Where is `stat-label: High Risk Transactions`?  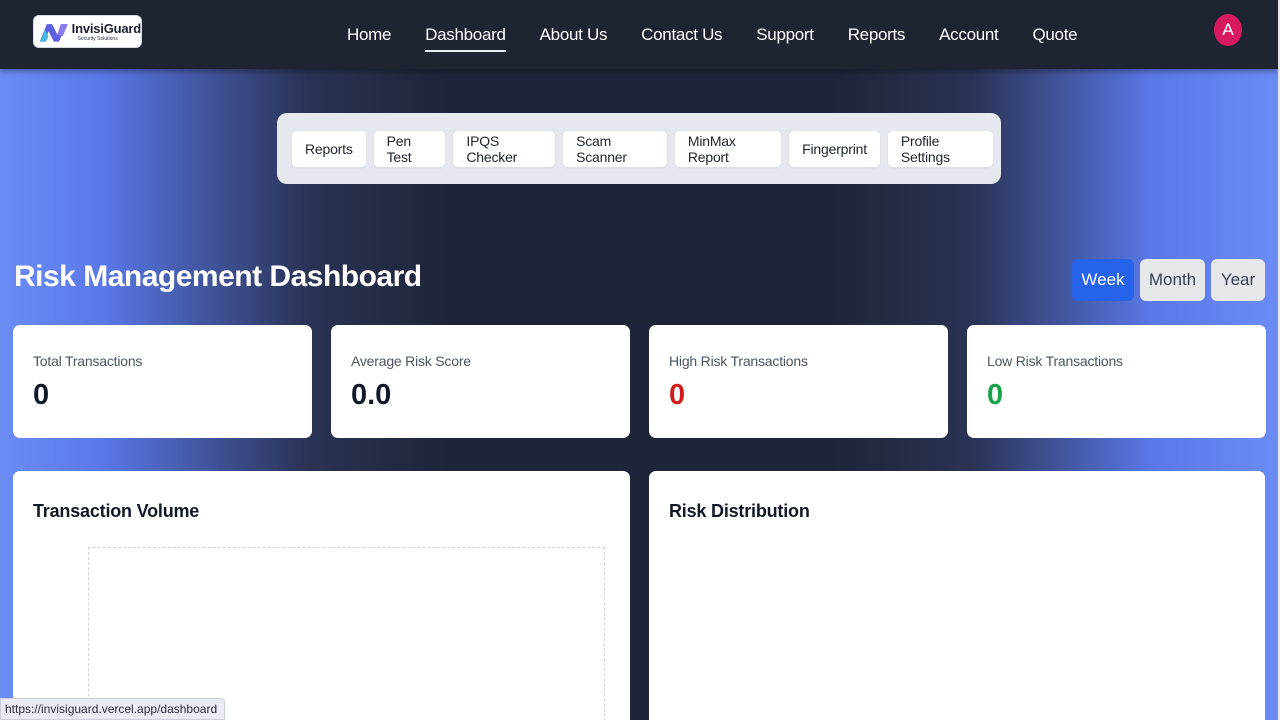 stat-label: High Risk Transactions is located at coordinates (738, 361).